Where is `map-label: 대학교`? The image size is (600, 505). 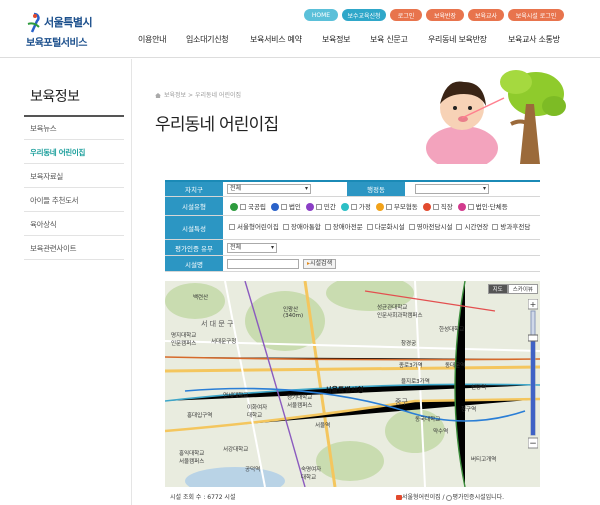 map-label: 대학교 is located at coordinates (255, 416).